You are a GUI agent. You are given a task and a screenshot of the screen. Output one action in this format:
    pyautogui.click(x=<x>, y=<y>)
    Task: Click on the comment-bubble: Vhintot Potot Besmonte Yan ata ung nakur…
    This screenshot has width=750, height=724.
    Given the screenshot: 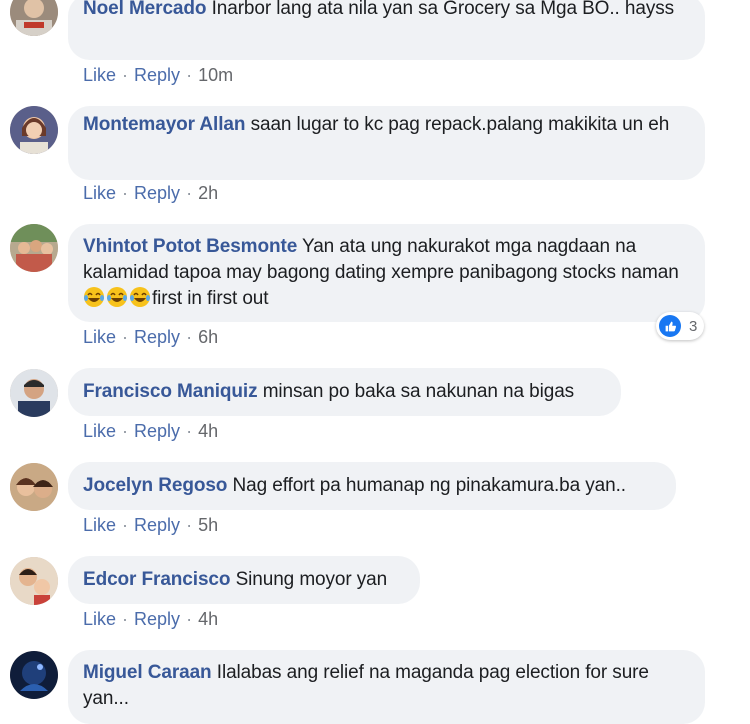 What is the action you would take?
    pyautogui.click(x=386, y=273)
    